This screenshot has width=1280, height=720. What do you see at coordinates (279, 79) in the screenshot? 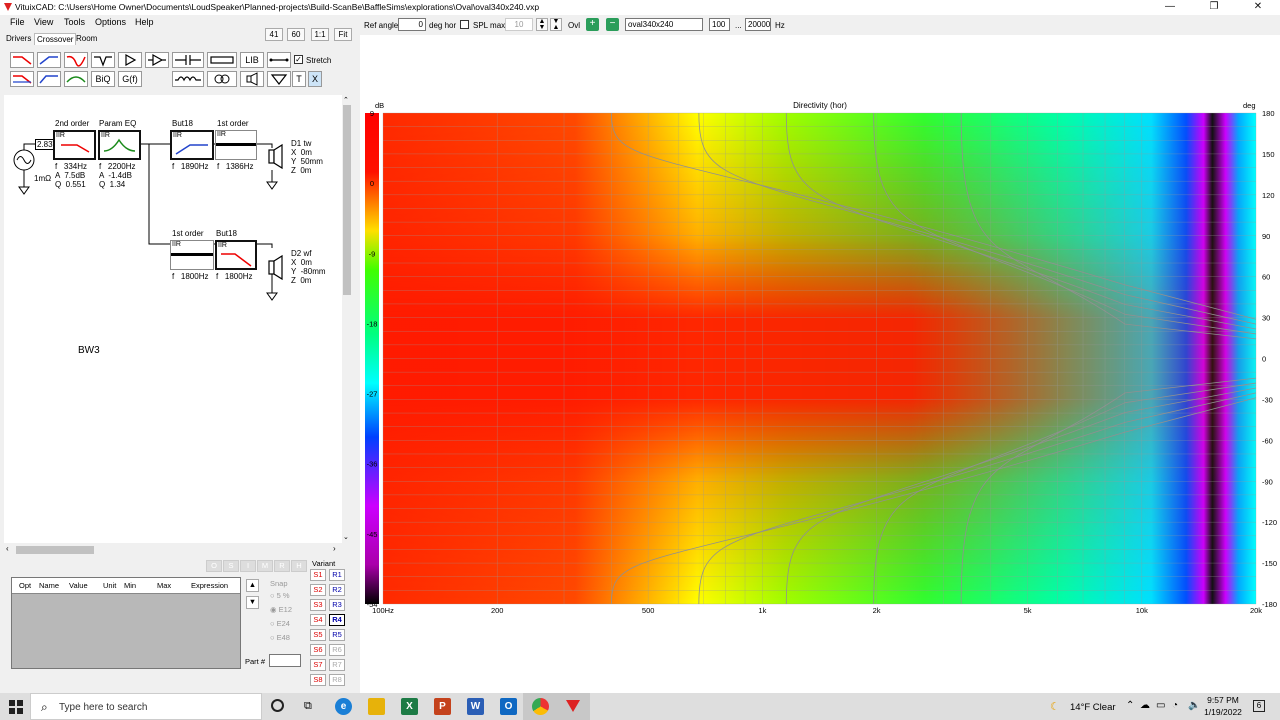
I see `ground-button` at bounding box center [279, 79].